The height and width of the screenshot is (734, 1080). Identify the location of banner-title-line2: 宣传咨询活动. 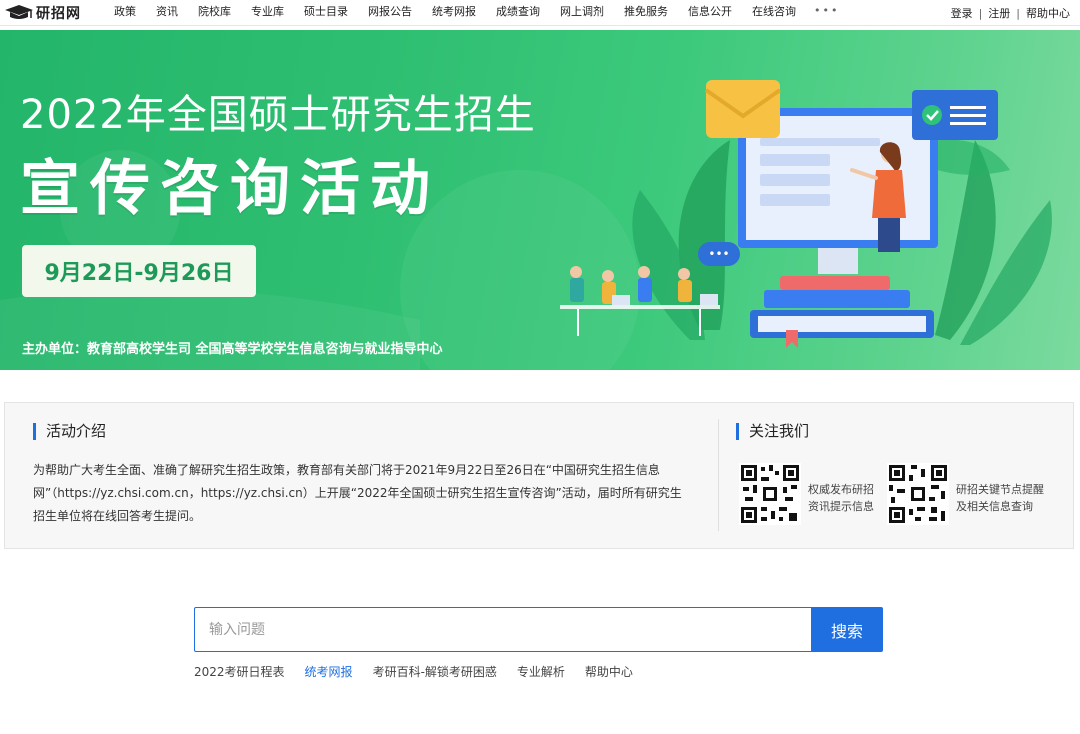
(230, 189).